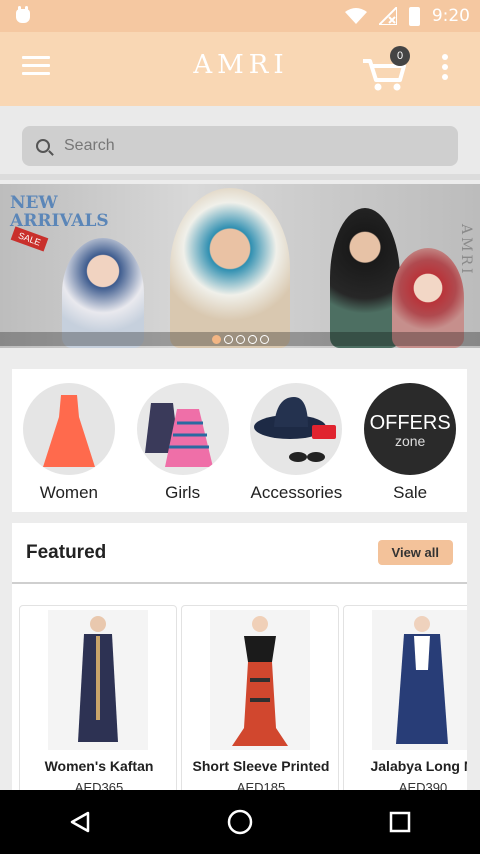 The height and width of the screenshot is (854, 480). I want to click on search-section, so click(240, 143).